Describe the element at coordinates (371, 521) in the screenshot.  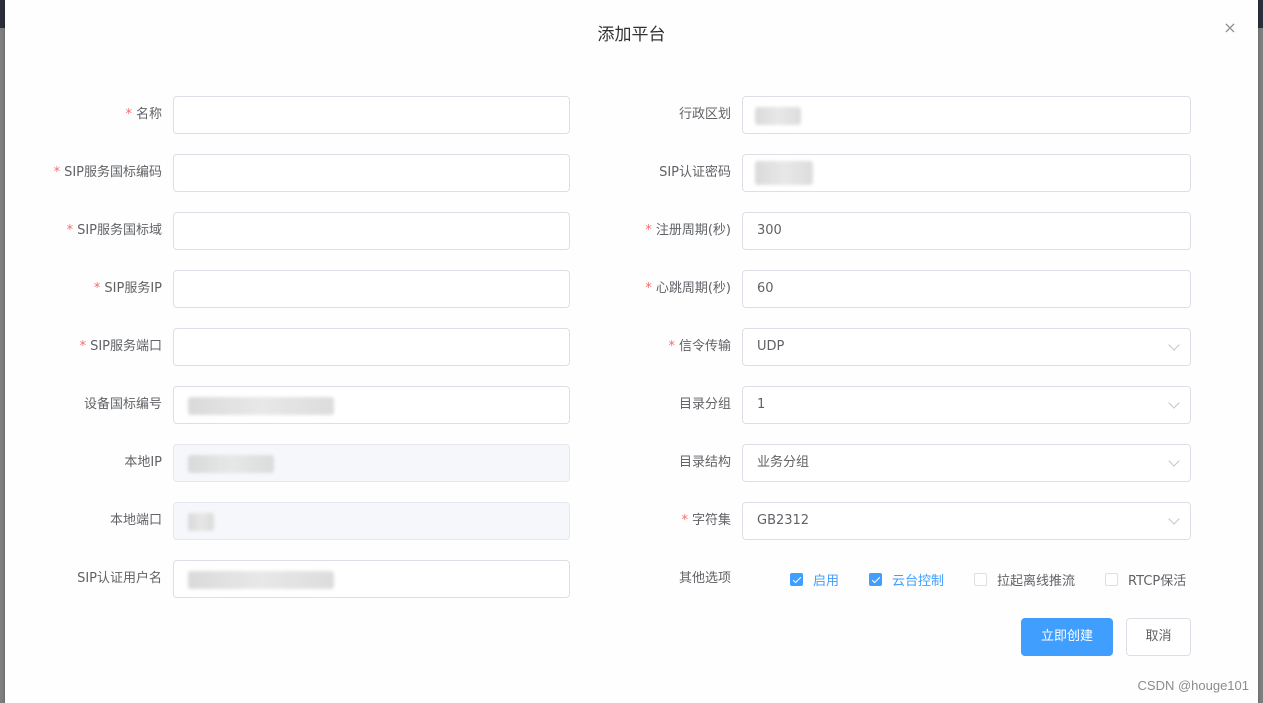
I see `local-port-input` at that location.